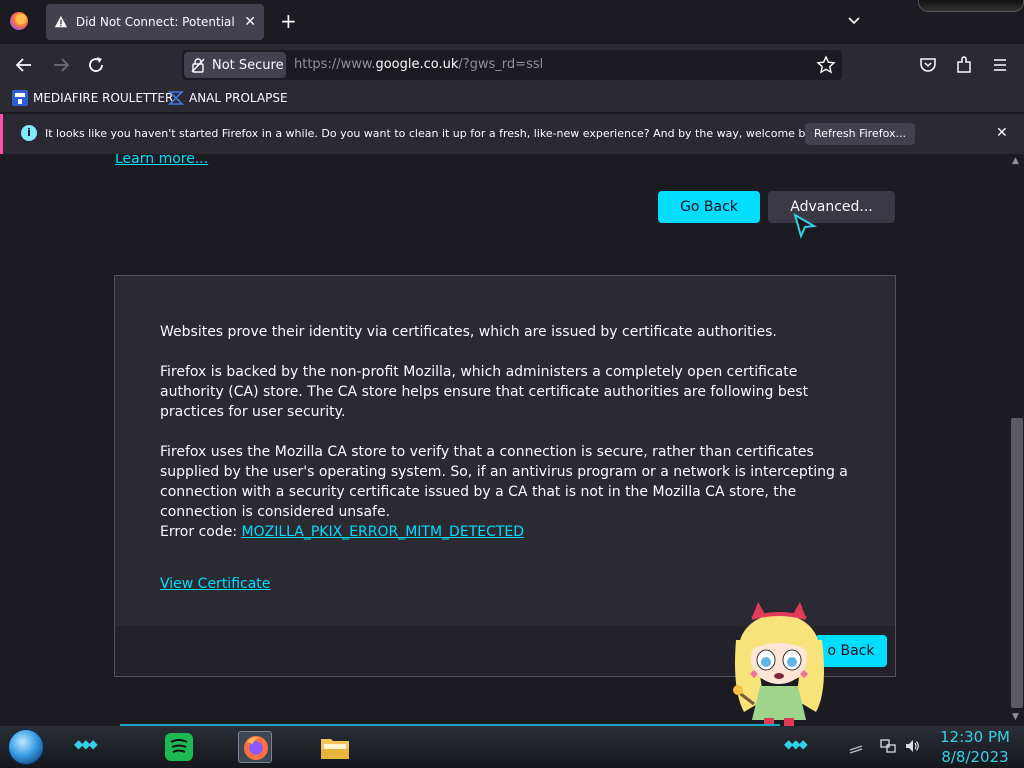 Image resolution: width=1024 pixels, height=768 pixels. What do you see at coordinates (796, 744) in the screenshot?
I see `taskbar-decoration-right: ◆◆◆` at bounding box center [796, 744].